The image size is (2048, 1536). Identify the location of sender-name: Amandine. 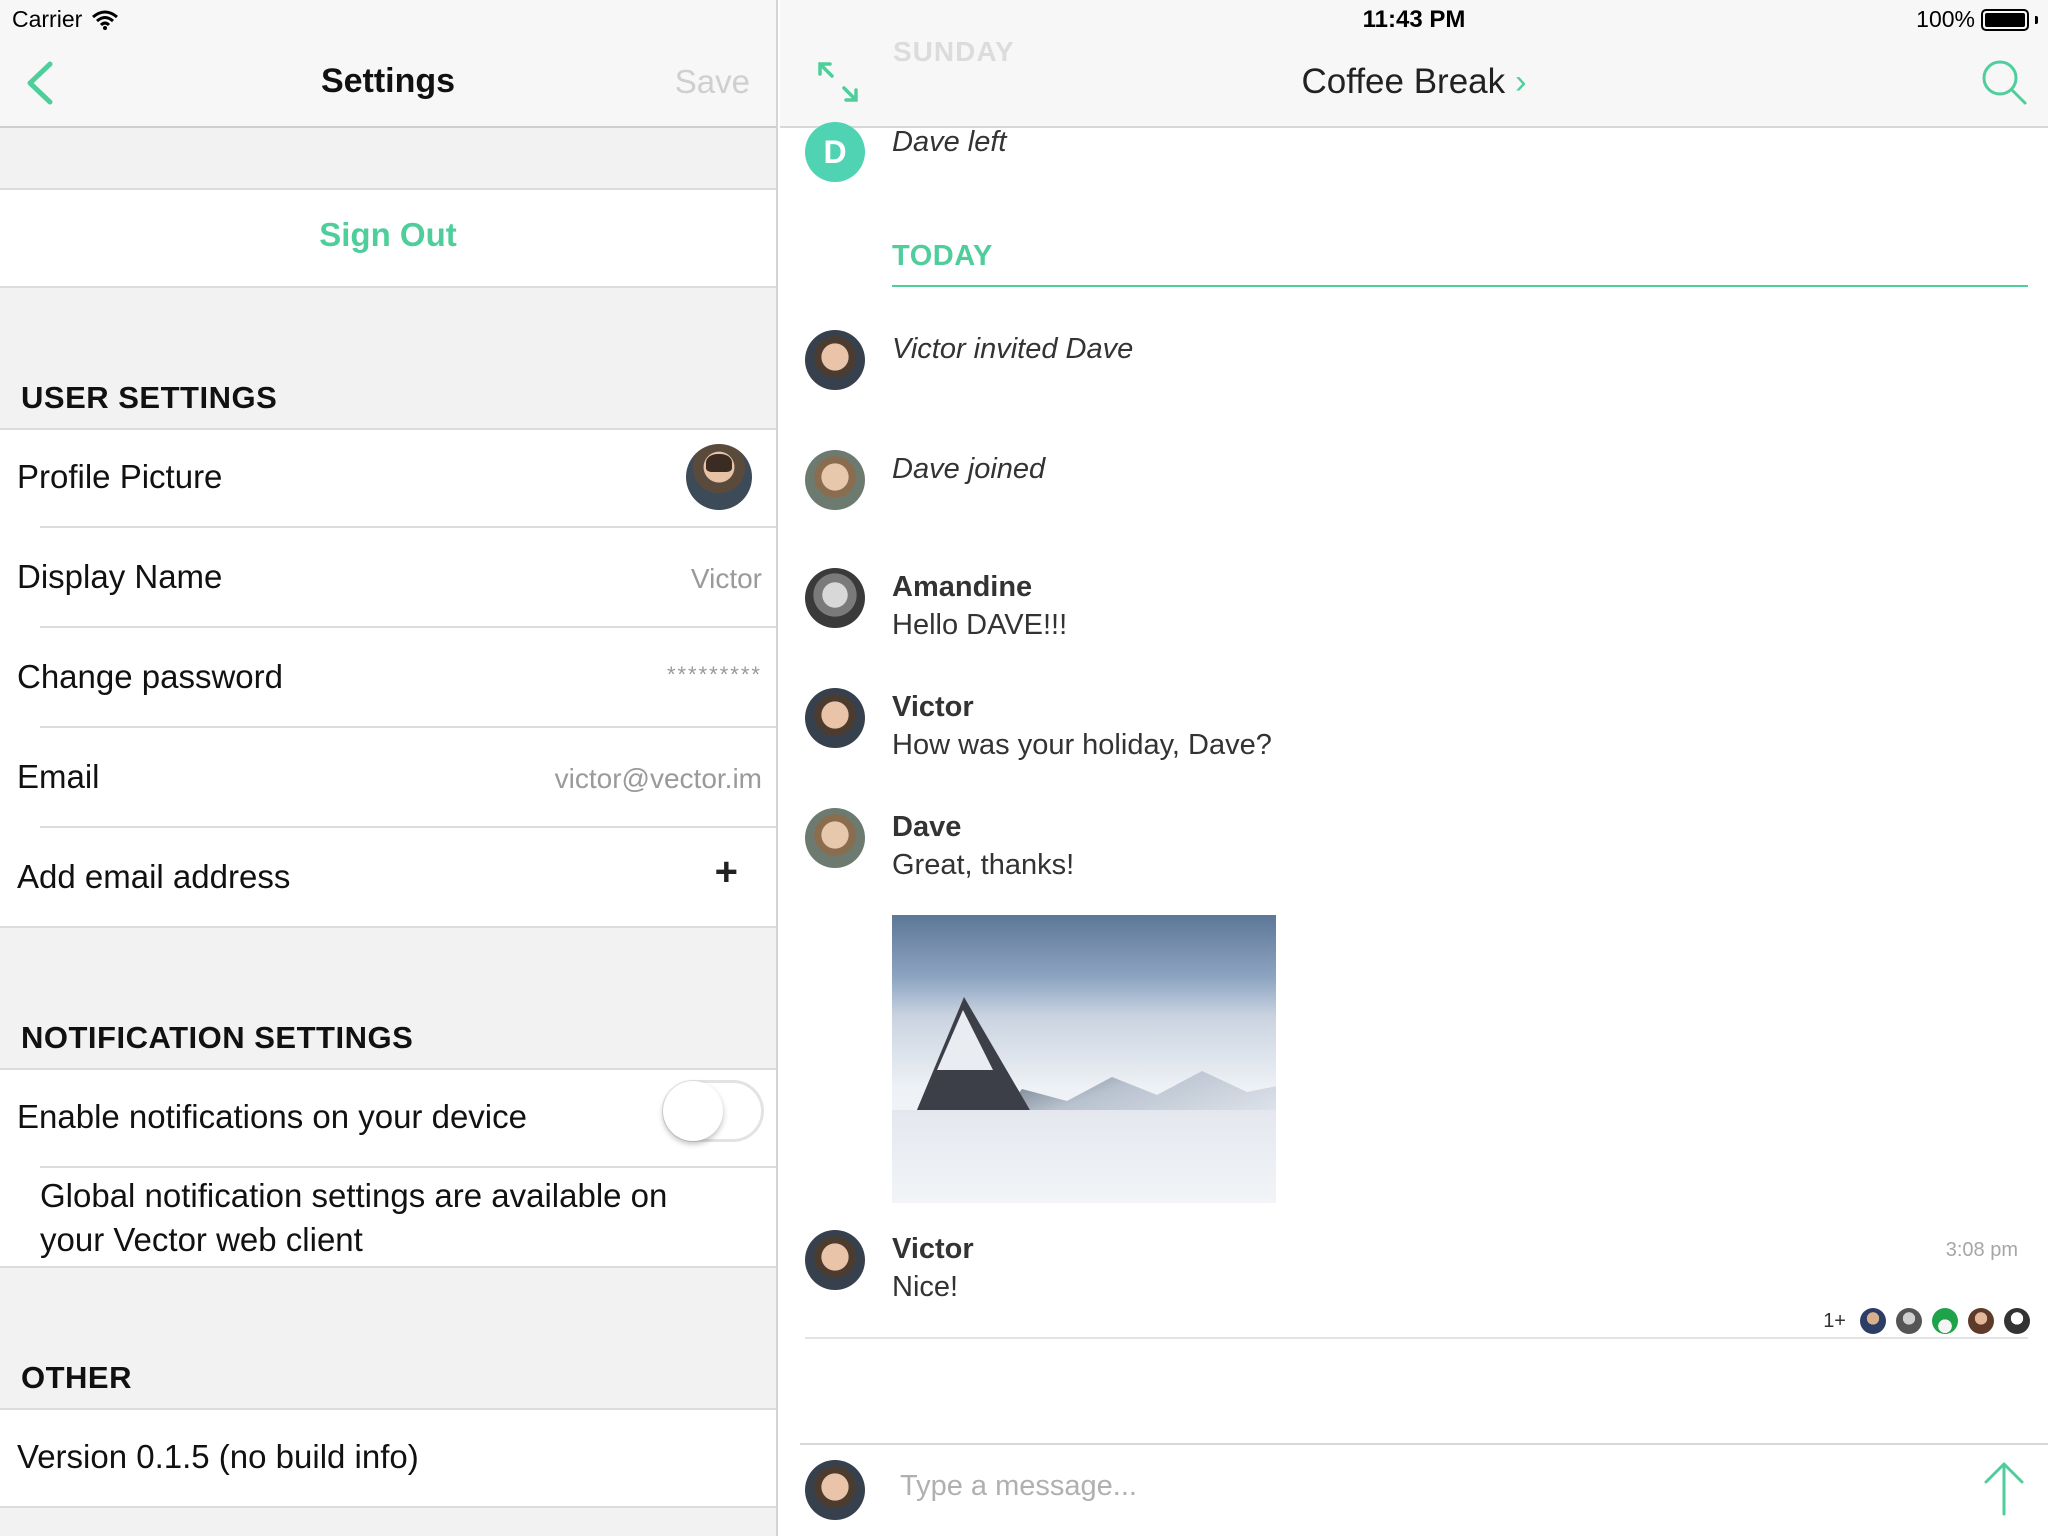
(962, 587).